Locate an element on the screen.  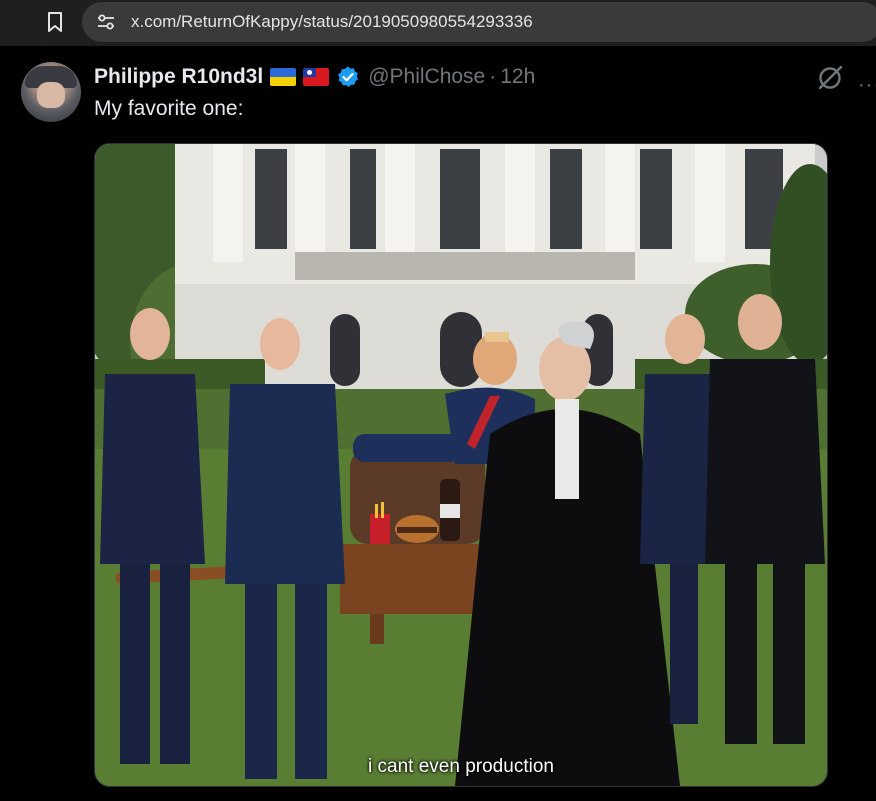
display-name: Philippe R10nd3l is located at coordinates (178, 77).